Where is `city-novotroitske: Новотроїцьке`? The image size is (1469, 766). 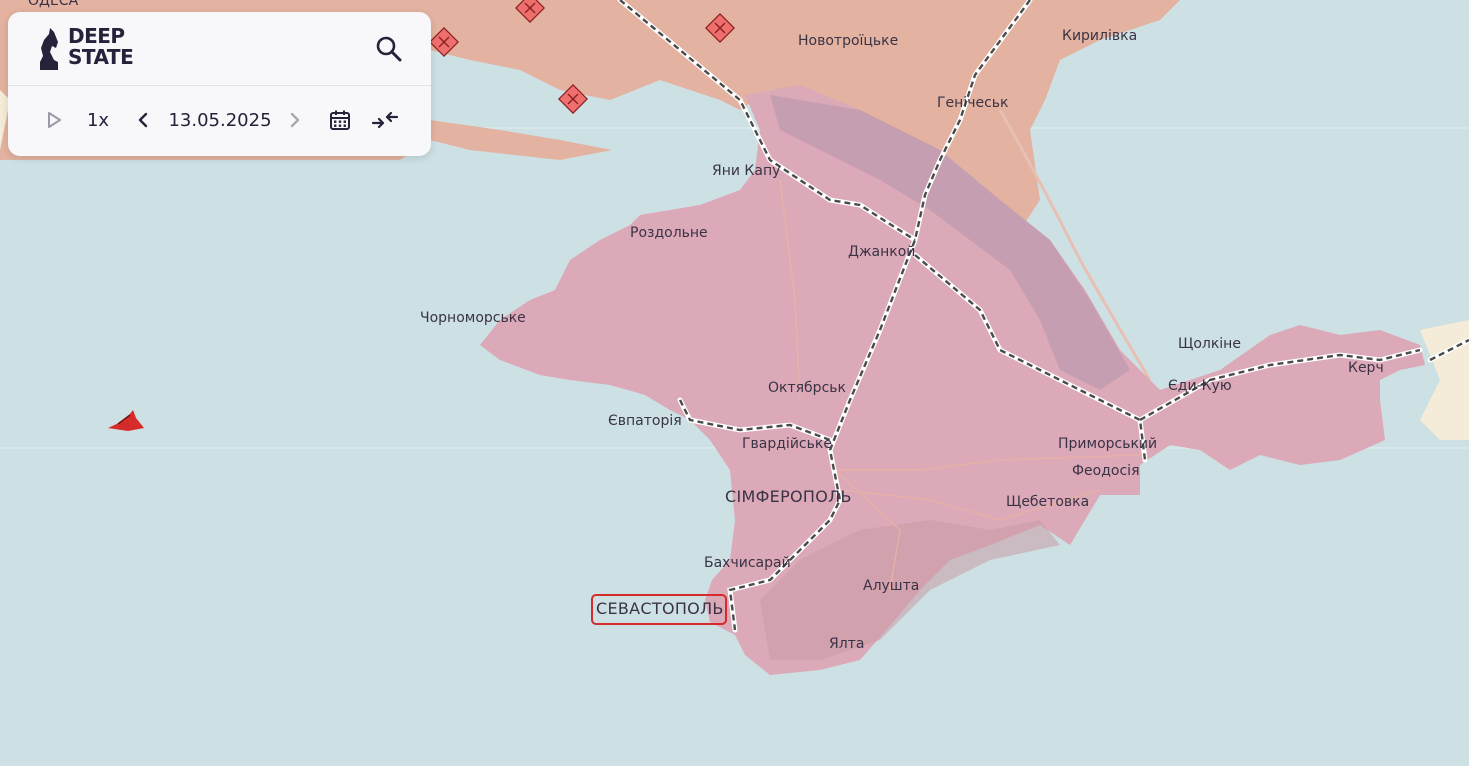 city-novotroitske: Новотроїцьке is located at coordinates (848, 41).